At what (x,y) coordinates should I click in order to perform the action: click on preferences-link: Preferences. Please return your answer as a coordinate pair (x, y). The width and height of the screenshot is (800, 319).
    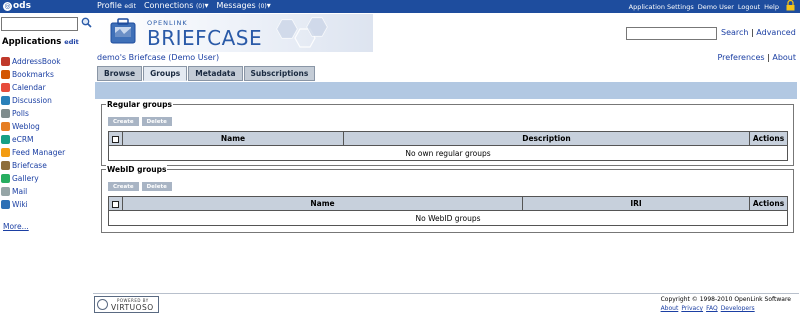
    Looking at the image, I should click on (740, 57).